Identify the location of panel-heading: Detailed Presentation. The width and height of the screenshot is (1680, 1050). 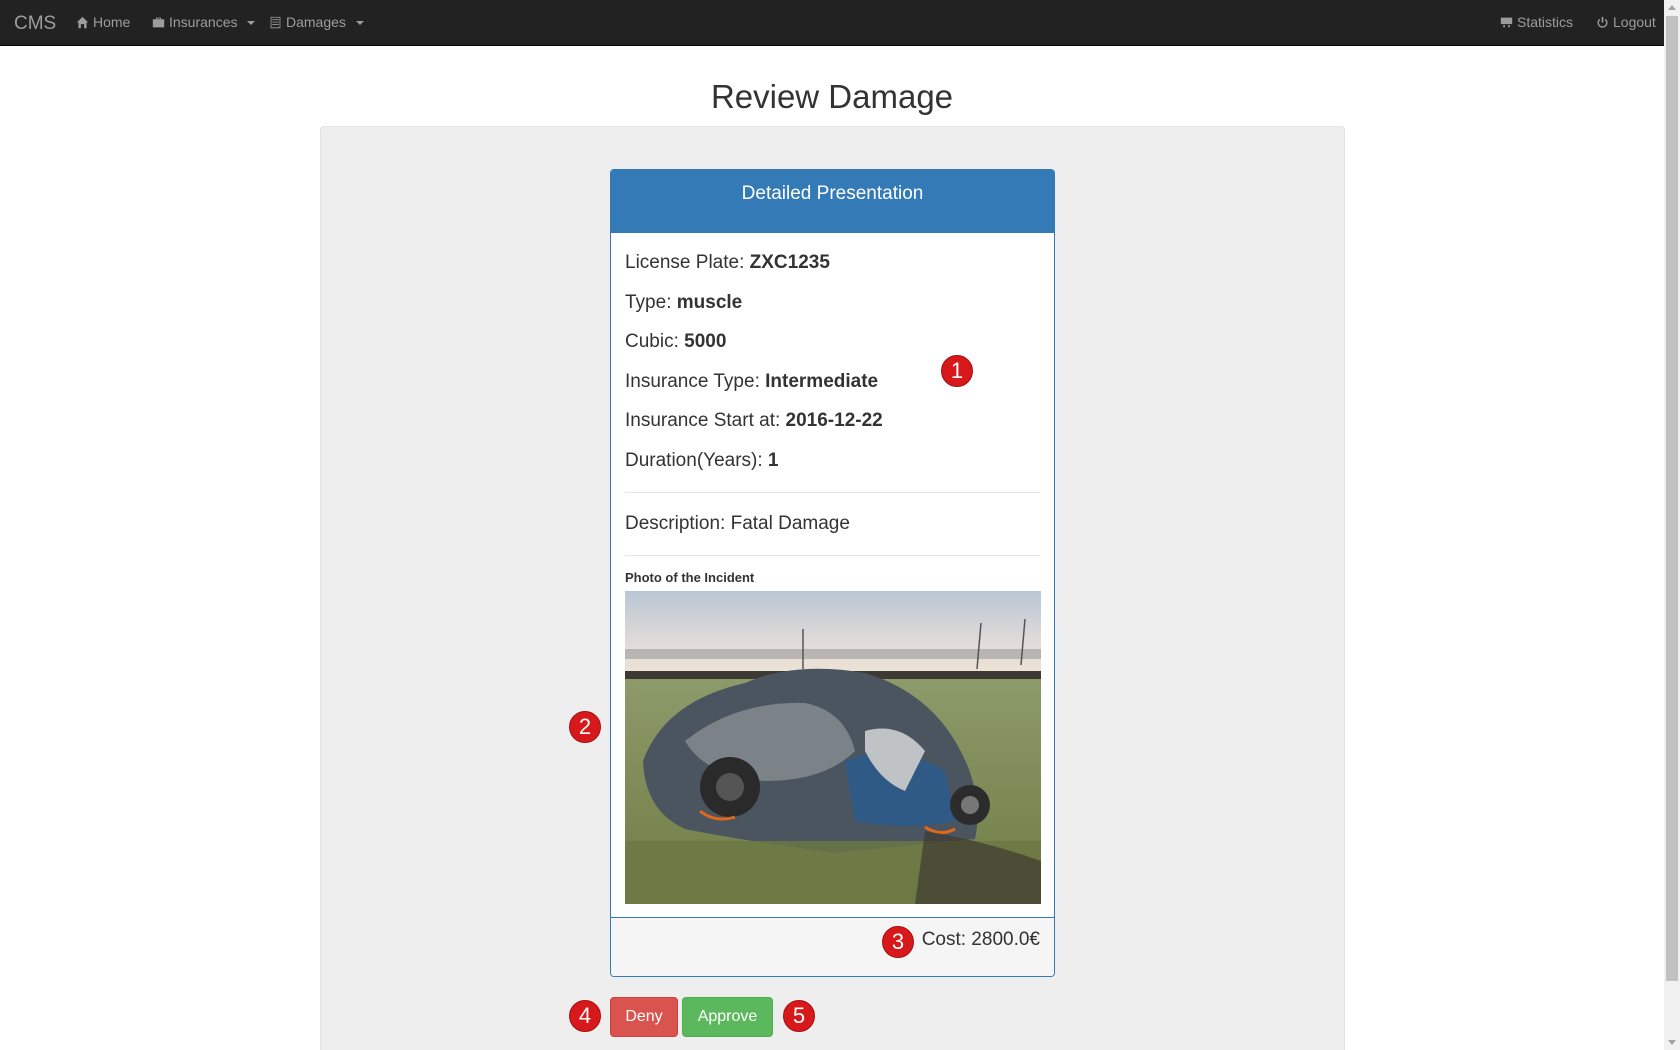
(832, 201).